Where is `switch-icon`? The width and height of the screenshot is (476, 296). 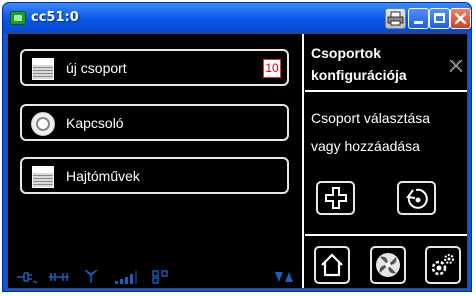 switch-icon is located at coordinates (43, 124).